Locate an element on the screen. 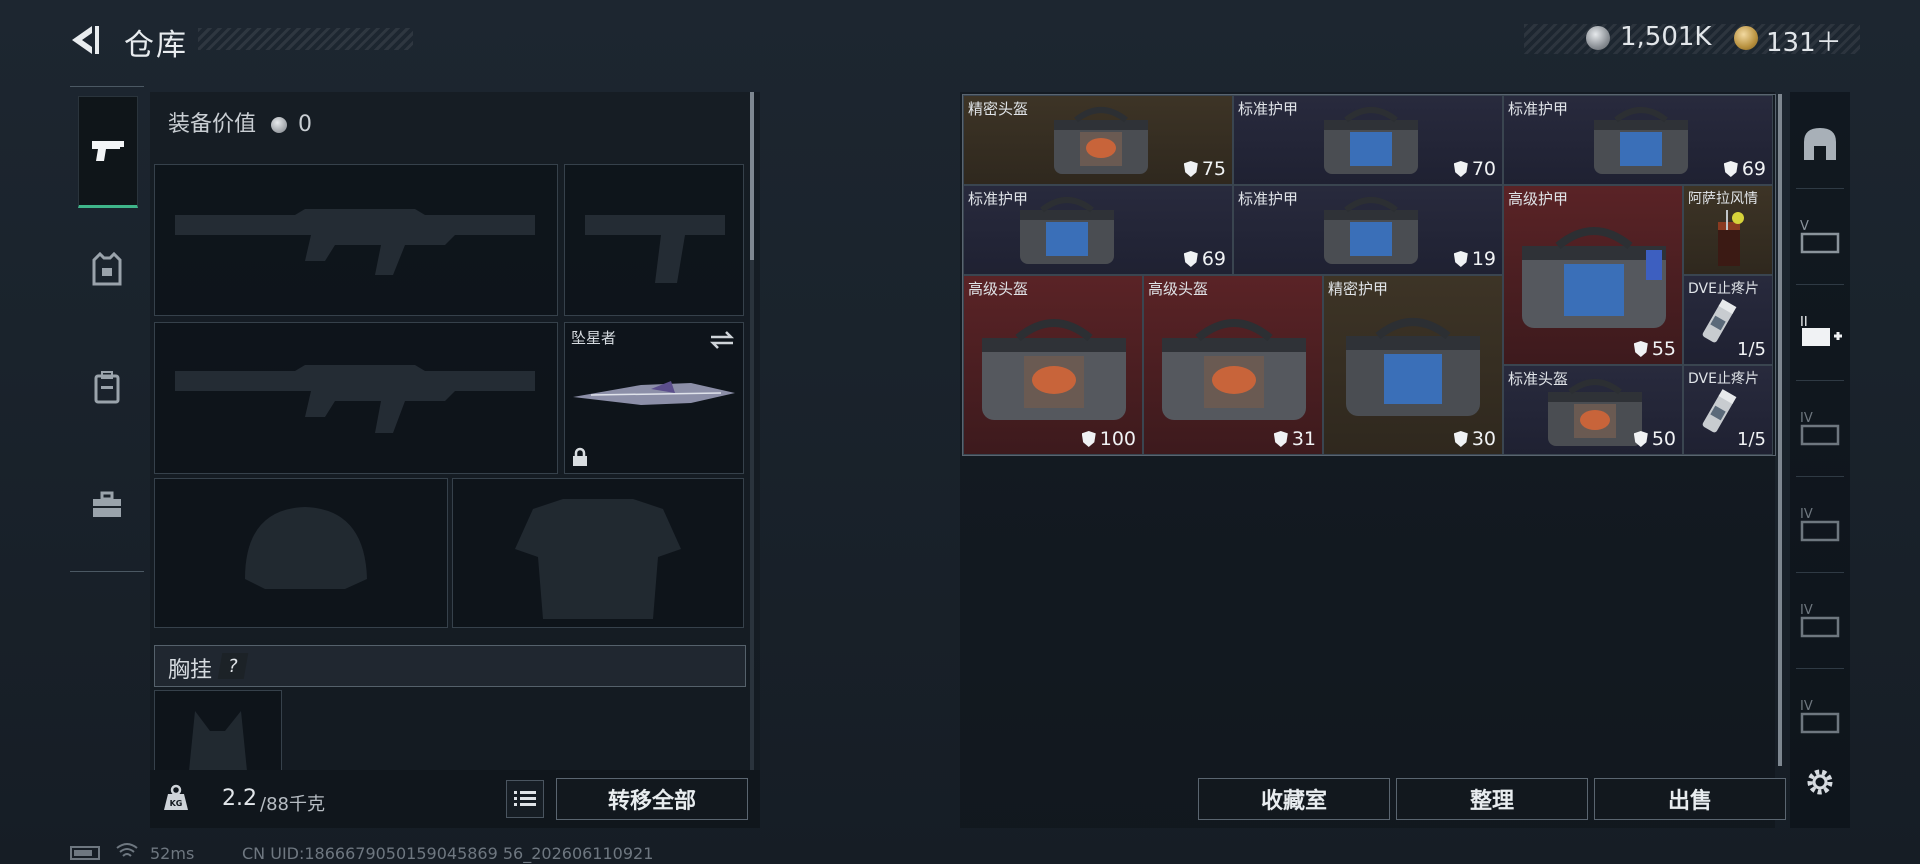 The image size is (1920, 864). weight-current: 2.2 is located at coordinates (239, 798).